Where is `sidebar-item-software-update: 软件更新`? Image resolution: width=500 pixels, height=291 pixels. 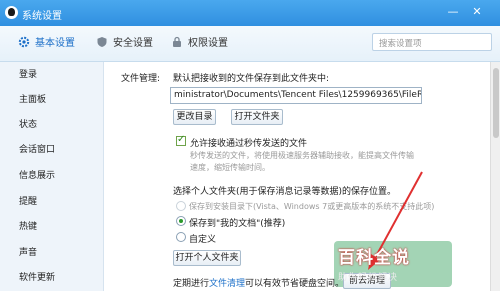 sidebar-item-software-update: 软件更新 is located at coordinates (37, 276).